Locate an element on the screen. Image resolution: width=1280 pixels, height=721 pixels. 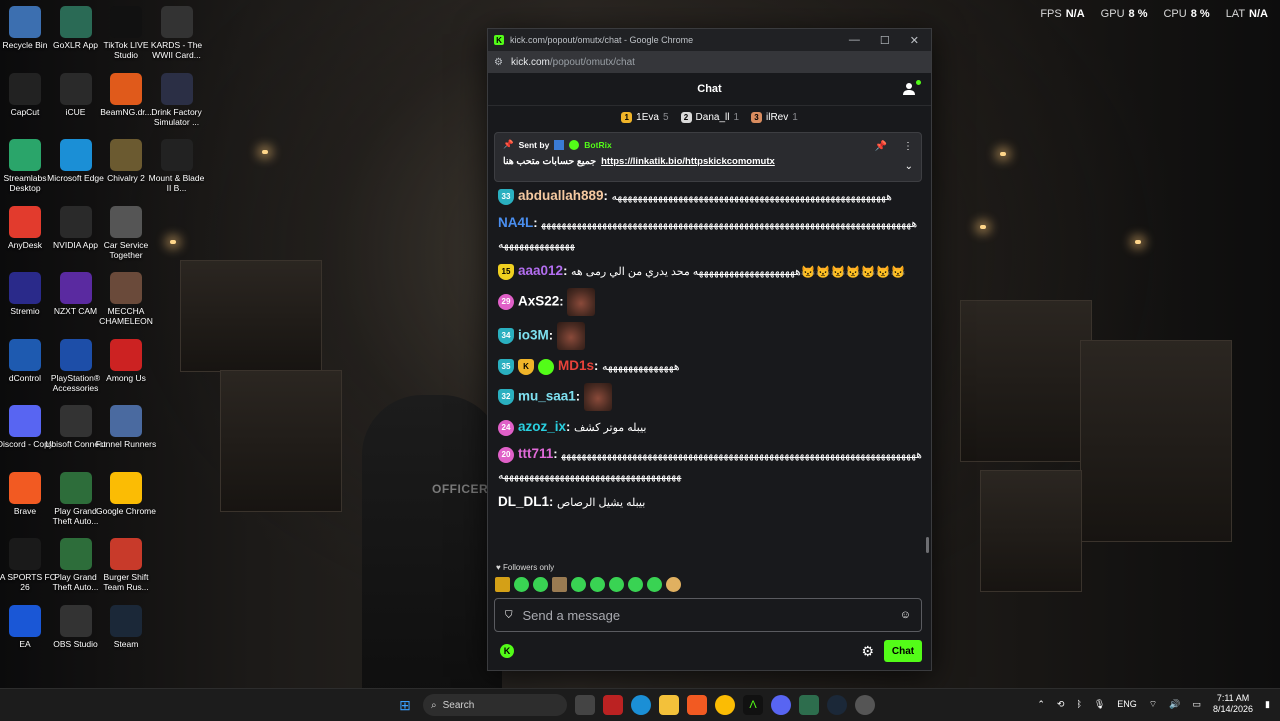
pinned-link: https://linkatik.bio/httpskickcomomutx is located at coordinates (688, 161).